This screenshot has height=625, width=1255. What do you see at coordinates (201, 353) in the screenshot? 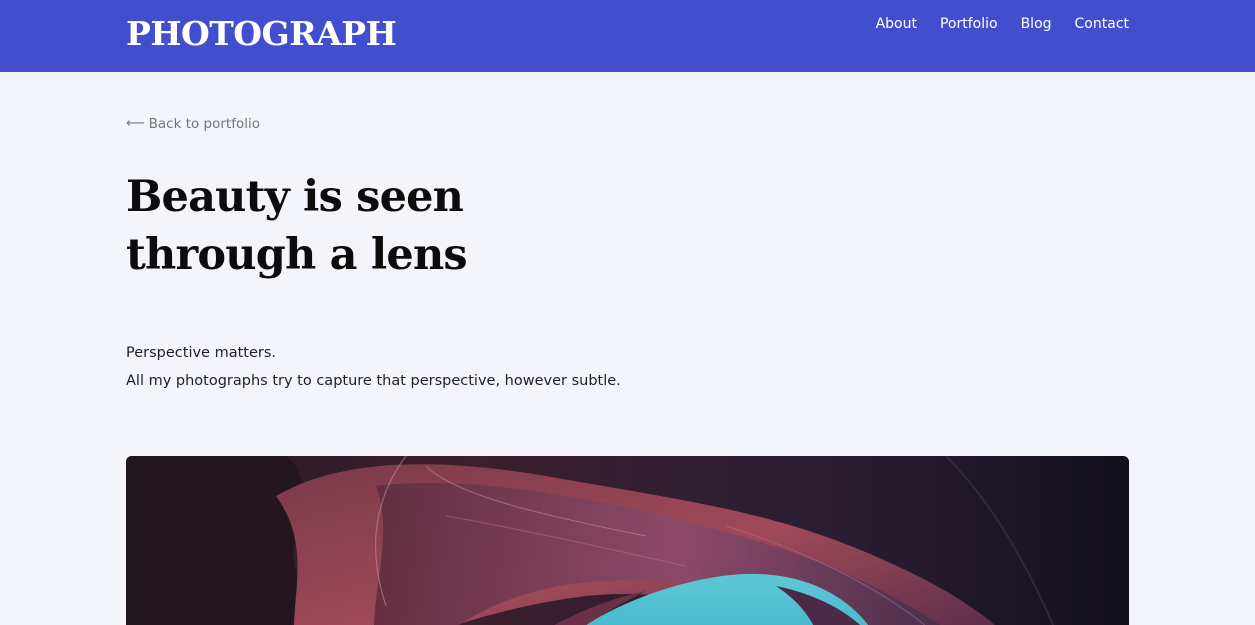
I see `description-line-1: Perspective matters.` at bounding box center [201, 353].